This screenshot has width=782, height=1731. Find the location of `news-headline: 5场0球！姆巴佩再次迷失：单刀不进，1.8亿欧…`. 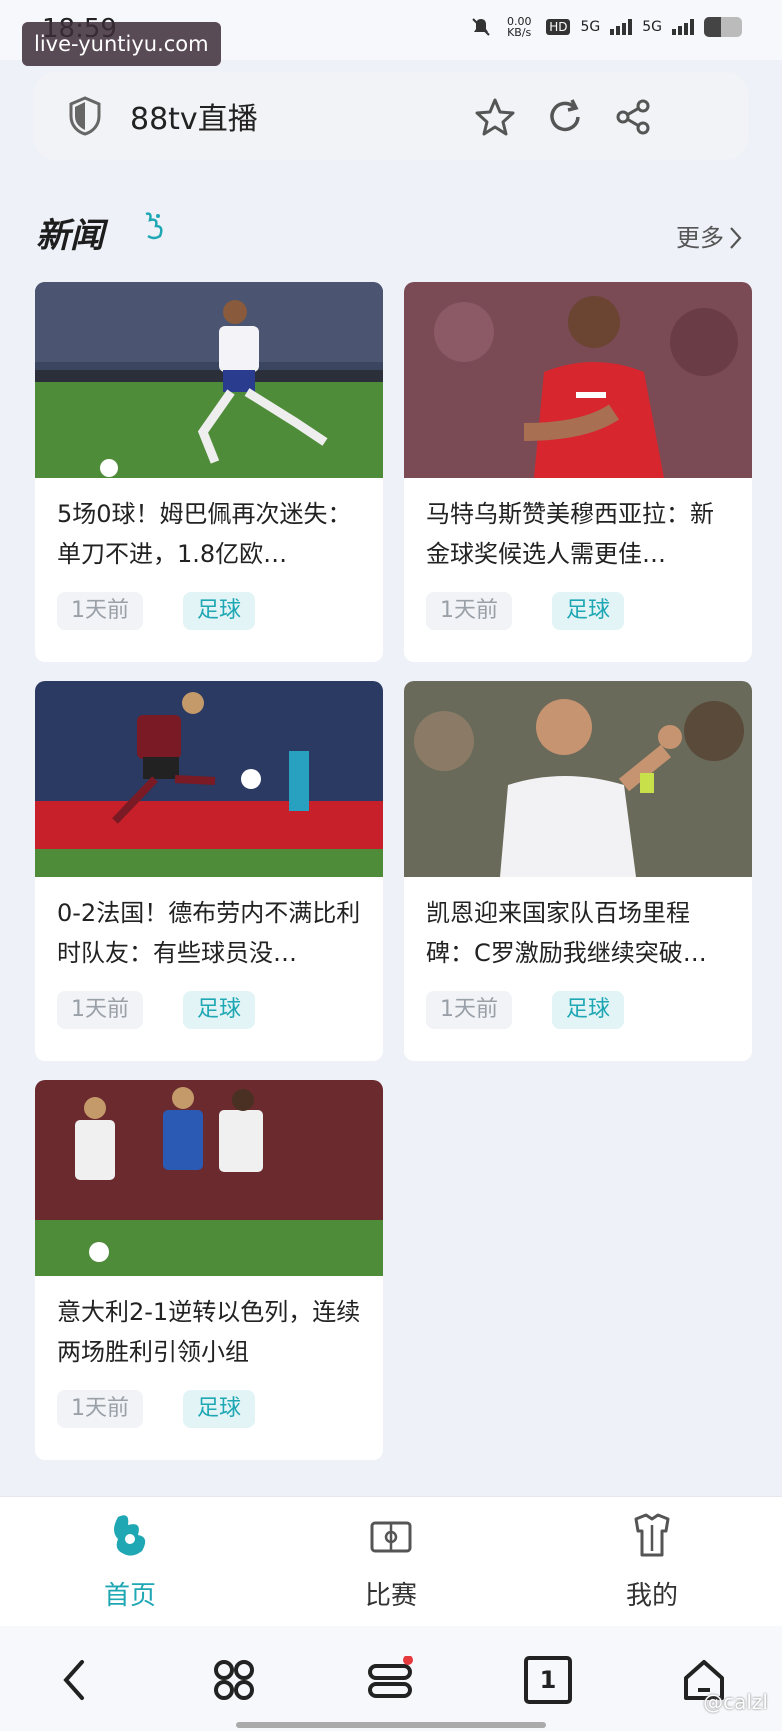

news-headline: 5场0球！姆巴佩再次迷失：单刀不进，1.8亿欧… is located at coordinates (204, 534).